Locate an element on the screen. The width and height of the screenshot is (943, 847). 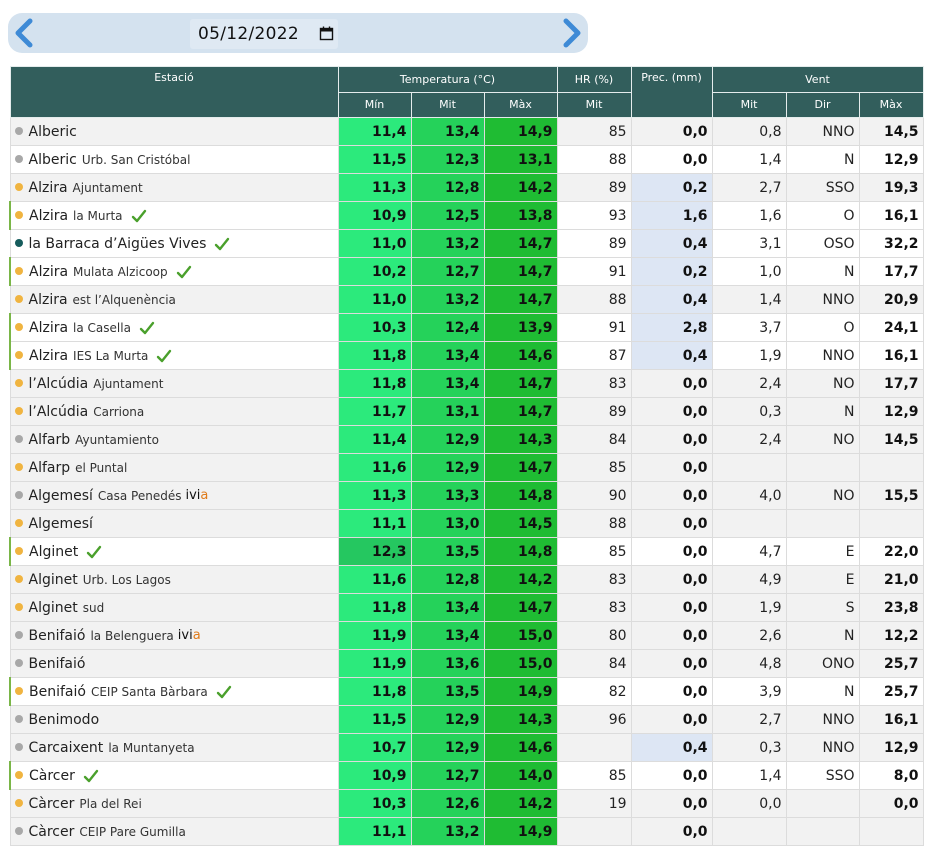
table-row: Càrcer Pla del Rei 10,3 12,6 14,2 19 0,0 0,0 0,0 is located at coordinates (466, 803).